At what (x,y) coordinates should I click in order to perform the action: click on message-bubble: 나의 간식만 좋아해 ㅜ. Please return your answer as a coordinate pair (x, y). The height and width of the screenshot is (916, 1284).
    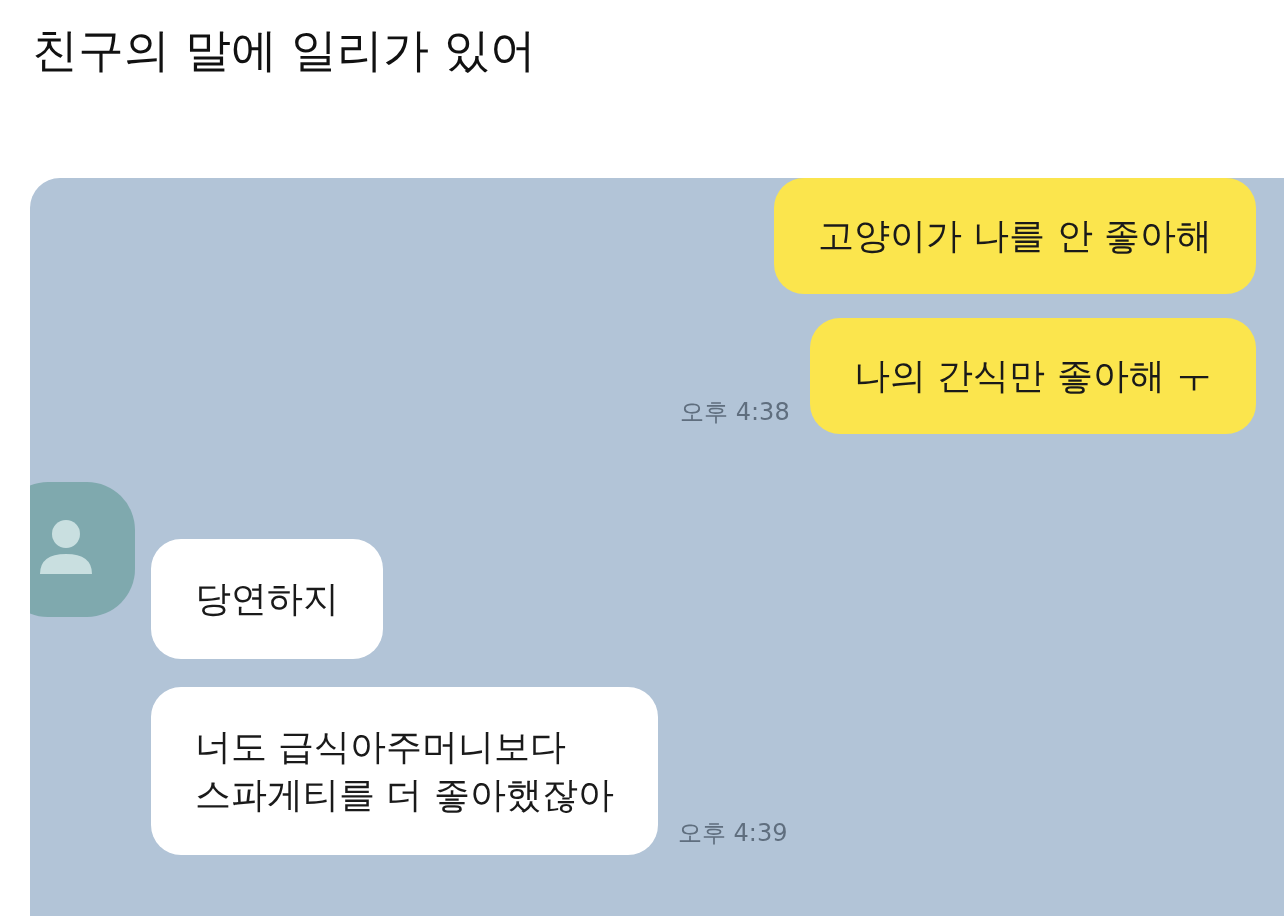
    Looking at the image, I should click on (1032, 376).